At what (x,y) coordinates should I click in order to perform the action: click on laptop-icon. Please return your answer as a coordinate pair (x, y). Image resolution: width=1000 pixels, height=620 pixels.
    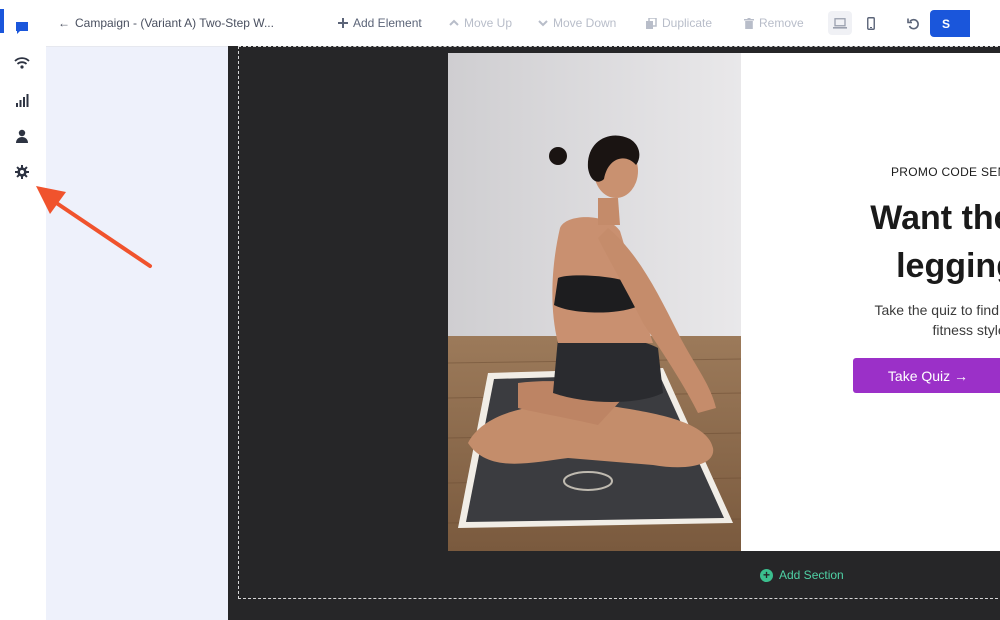
    Looking at the image, I should click on (840, 23).